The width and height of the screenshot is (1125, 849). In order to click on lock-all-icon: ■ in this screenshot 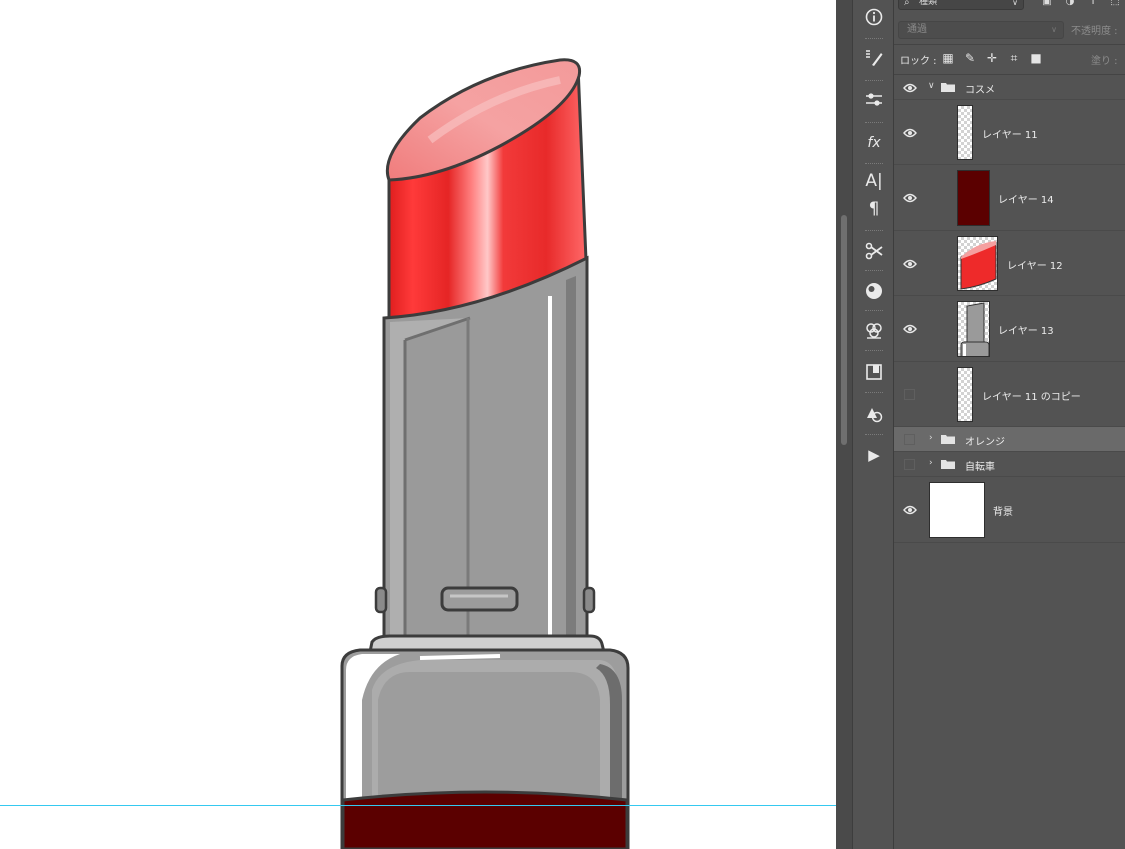, I will do `click(1036, 58)`.